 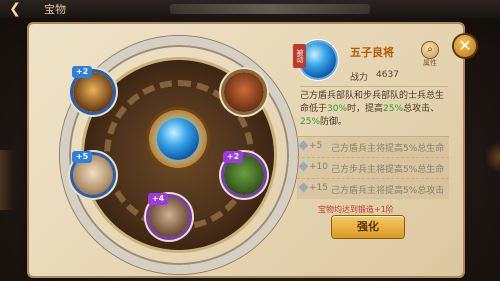 I want to click on slot-bottom-badge: +4, so click(x=158, y=199).